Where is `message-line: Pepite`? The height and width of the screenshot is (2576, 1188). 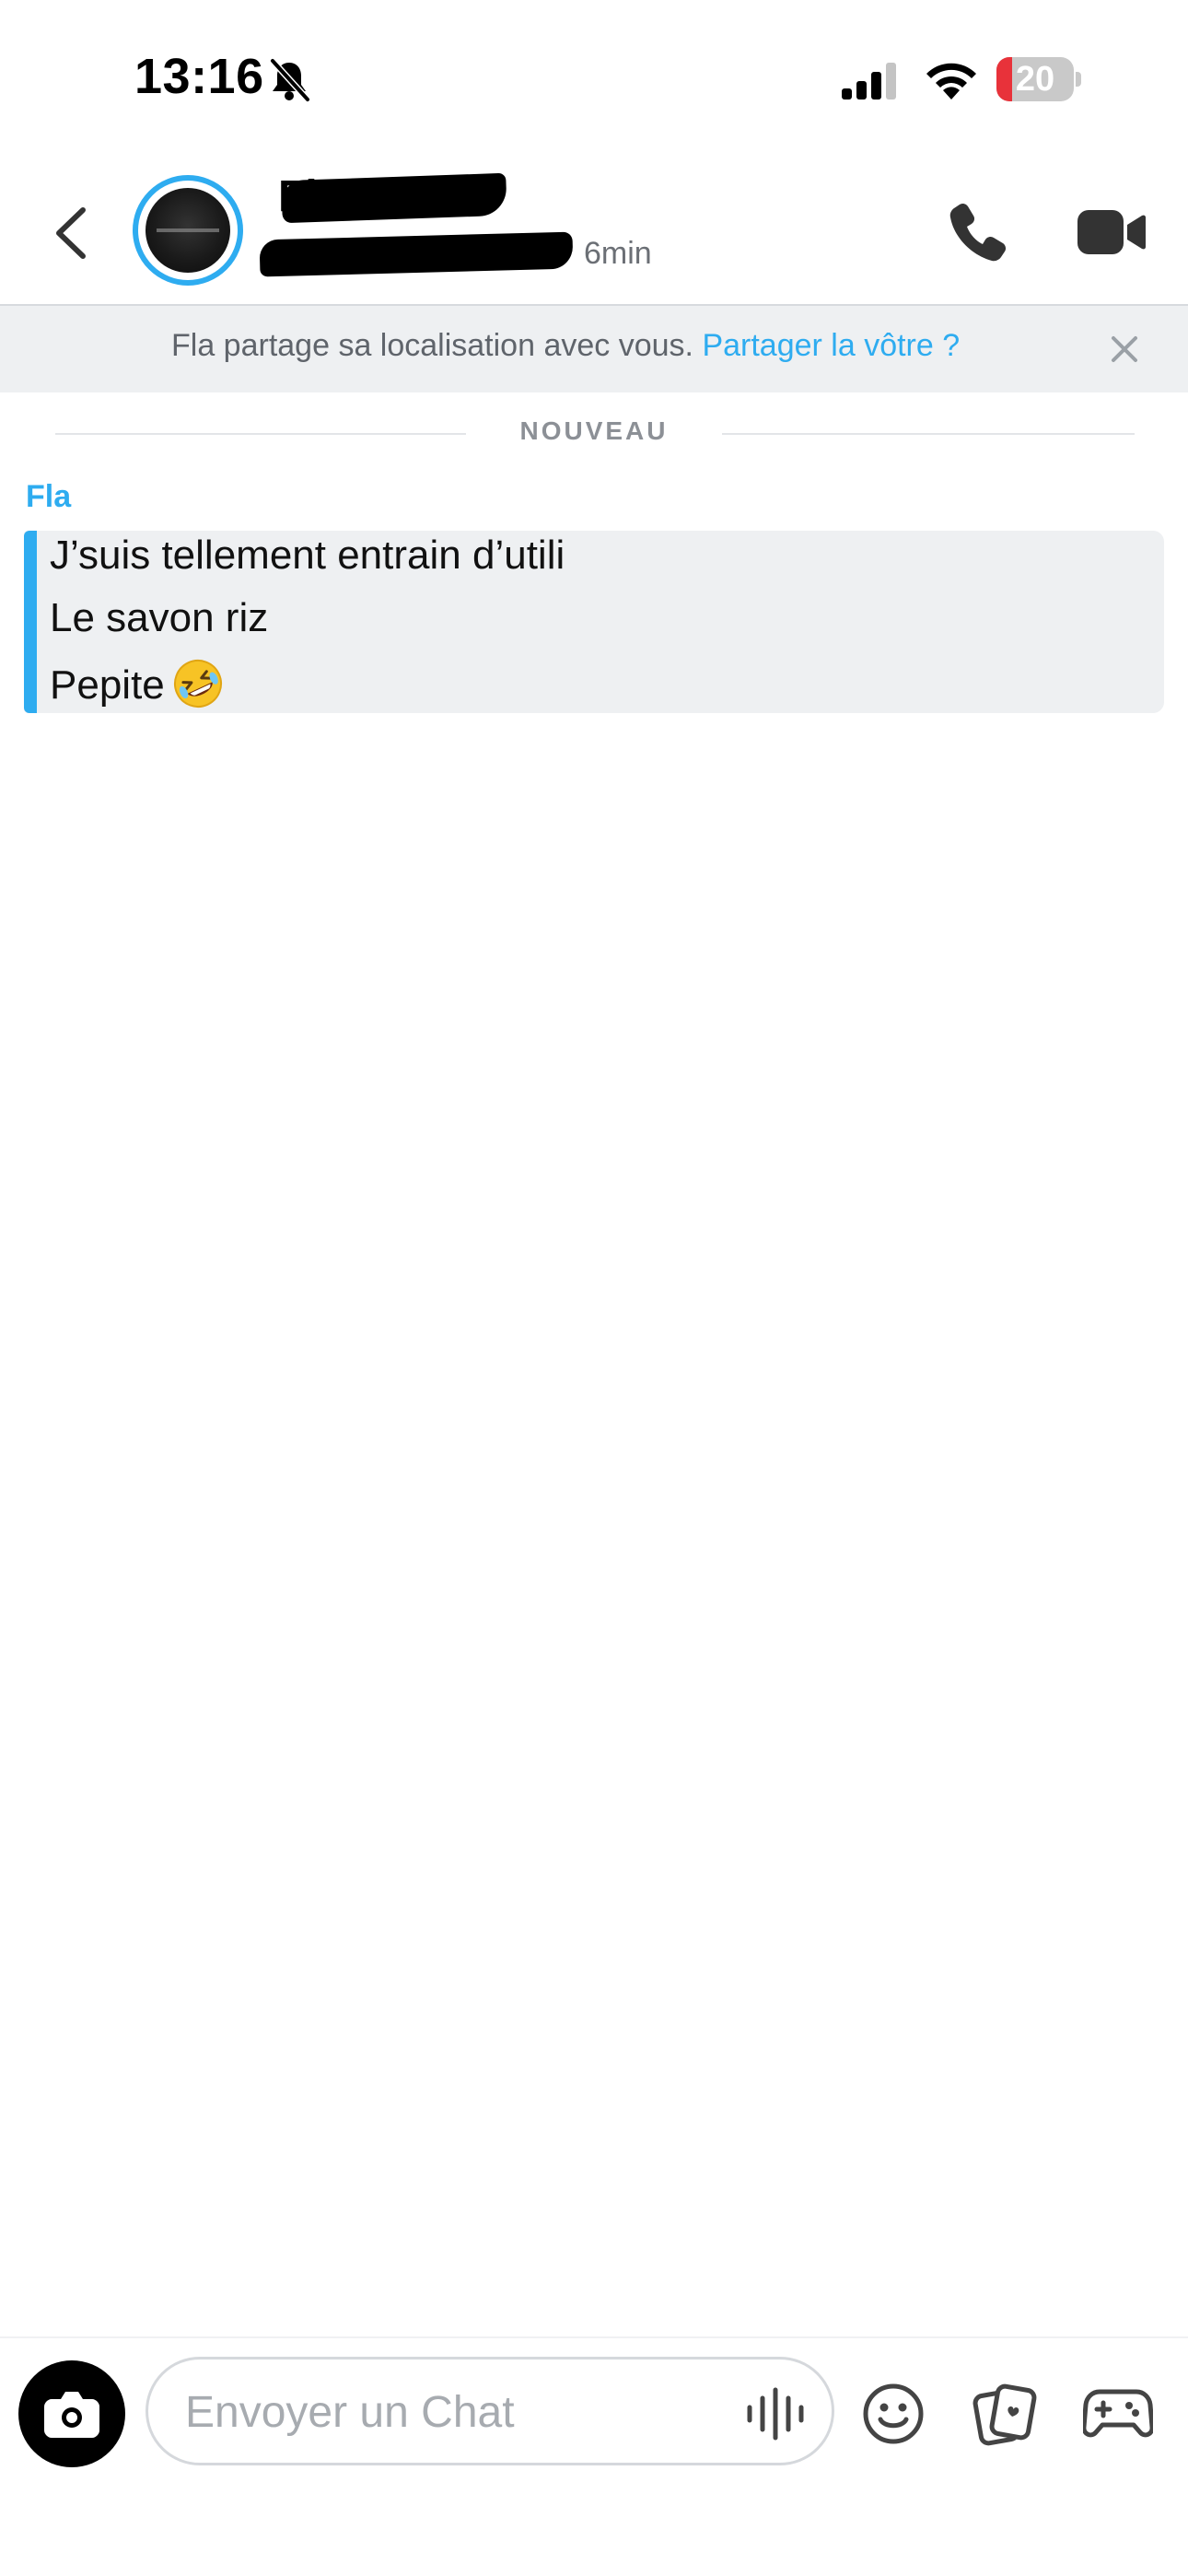 message-line: Pepite is located at coordinates (137, 683).